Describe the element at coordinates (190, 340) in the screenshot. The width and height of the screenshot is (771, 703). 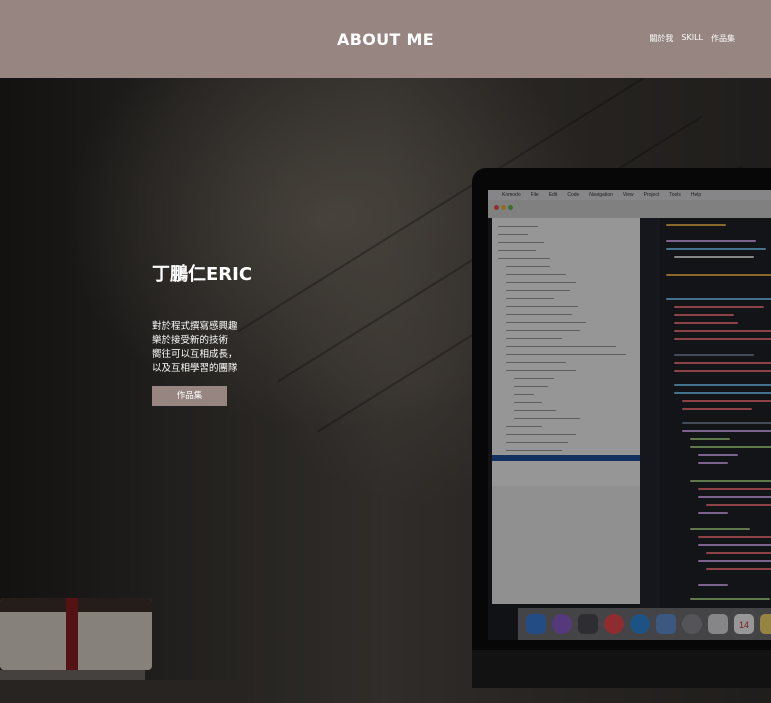
I see `description-line: 樂於接受新的技術` at that location.